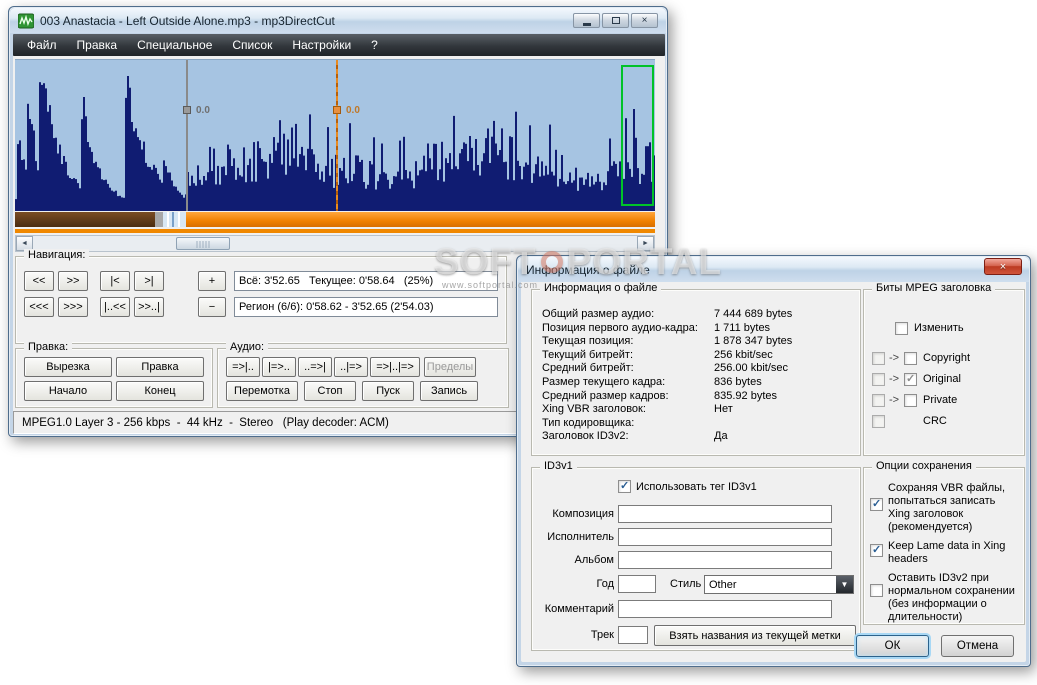  What do you see at coordinates (738, 381) in the screenshot?
I see `info-value: 836 bytes` at bounding box center [738, 381].